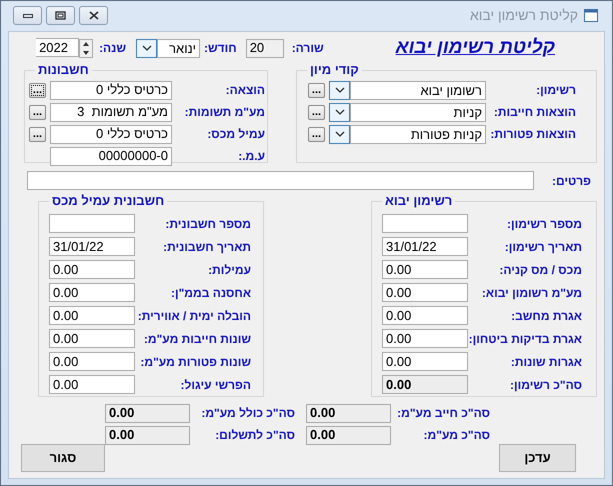  What do you see at coordinates (207, 224) in the screenshot?
I see `field-label: מספר חשבונית:` at bounding box center [207, 224].